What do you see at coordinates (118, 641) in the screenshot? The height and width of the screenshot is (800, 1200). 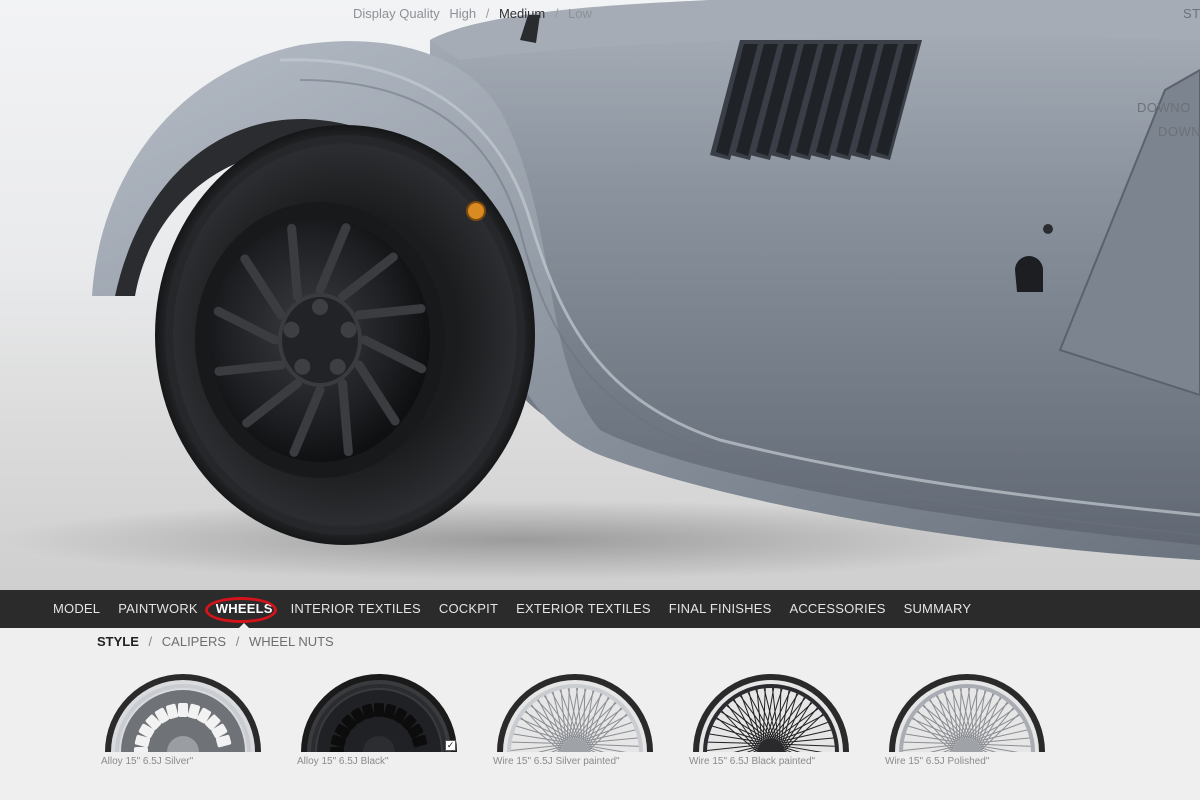 I see `subnav-item-style: STYLE` at bounding box center [118, 641].